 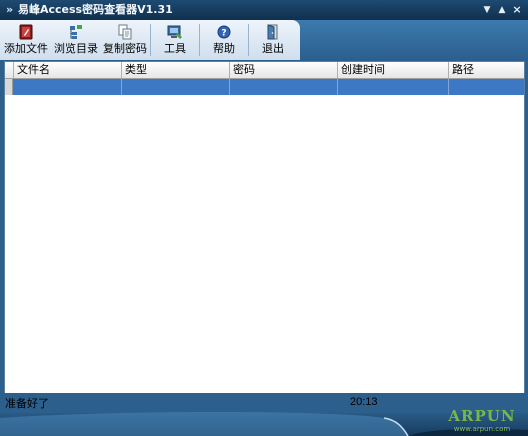 What do you see at coordinates (487, 10) in the screenshot?
I see `minimize-button: ▼` at bounding box center [487, 10].